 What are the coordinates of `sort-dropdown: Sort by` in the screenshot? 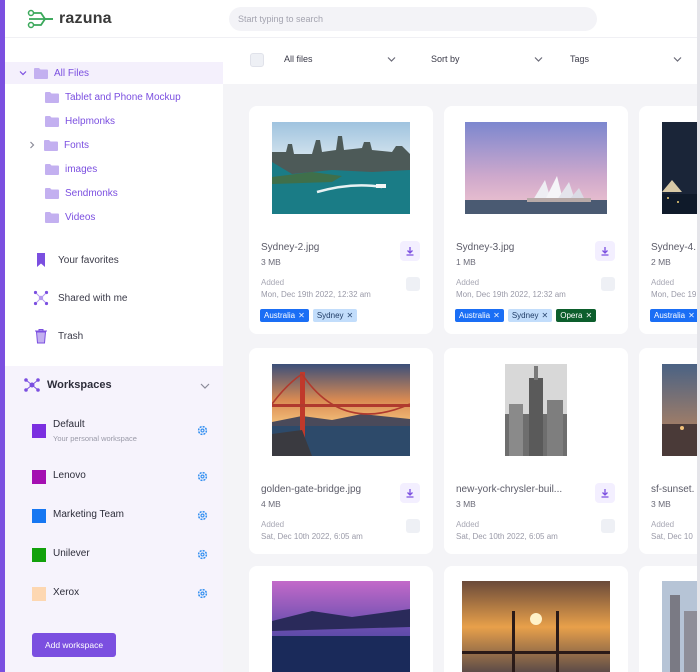 It's located at (487, 60).